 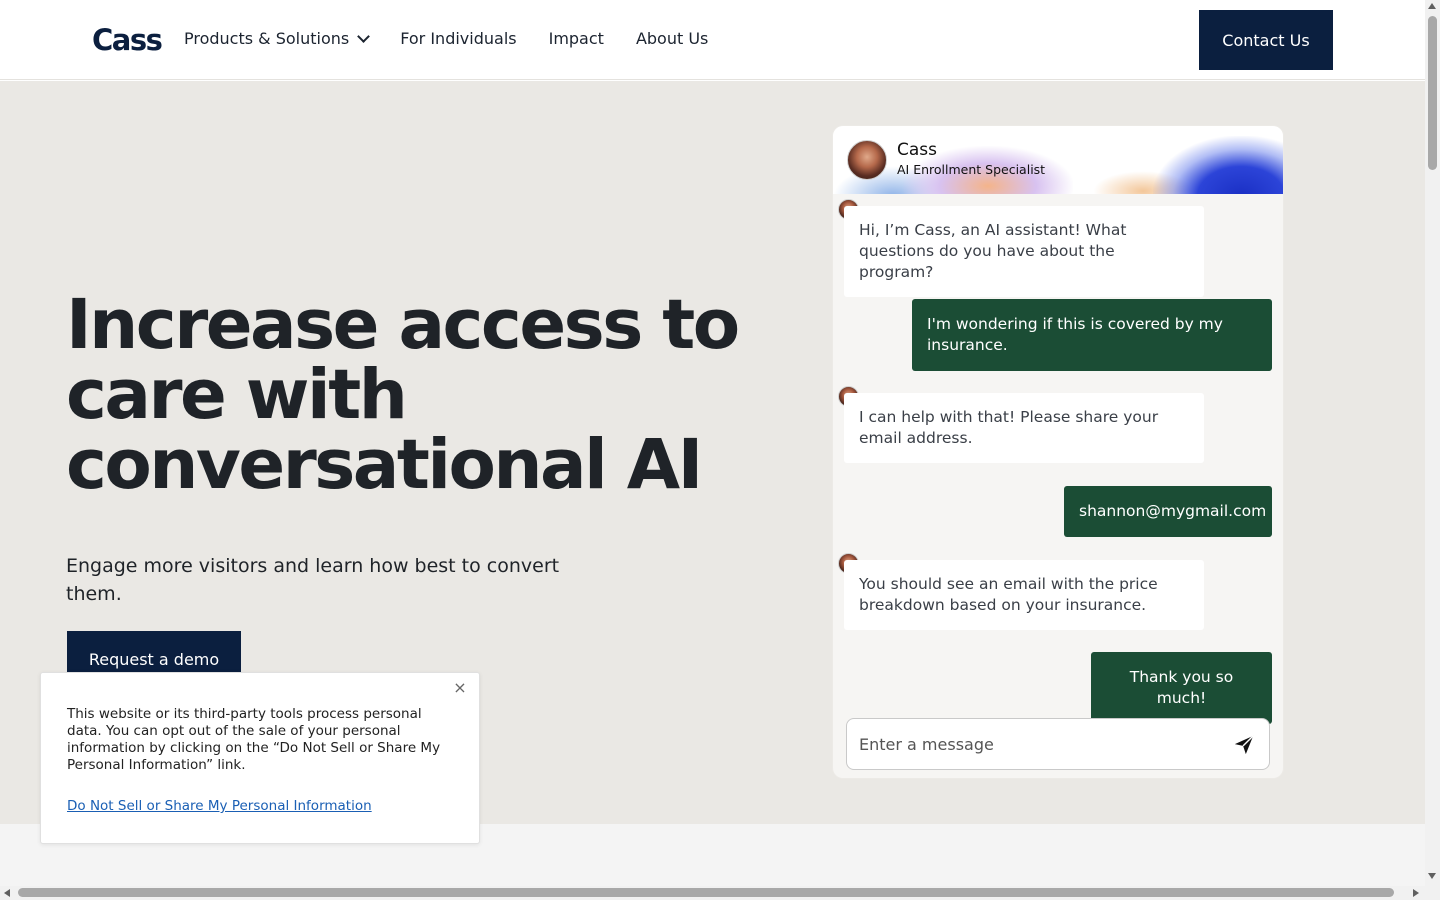 I want to click on user-message: shannon@mygmail.com, so click(x=1168, y=511).